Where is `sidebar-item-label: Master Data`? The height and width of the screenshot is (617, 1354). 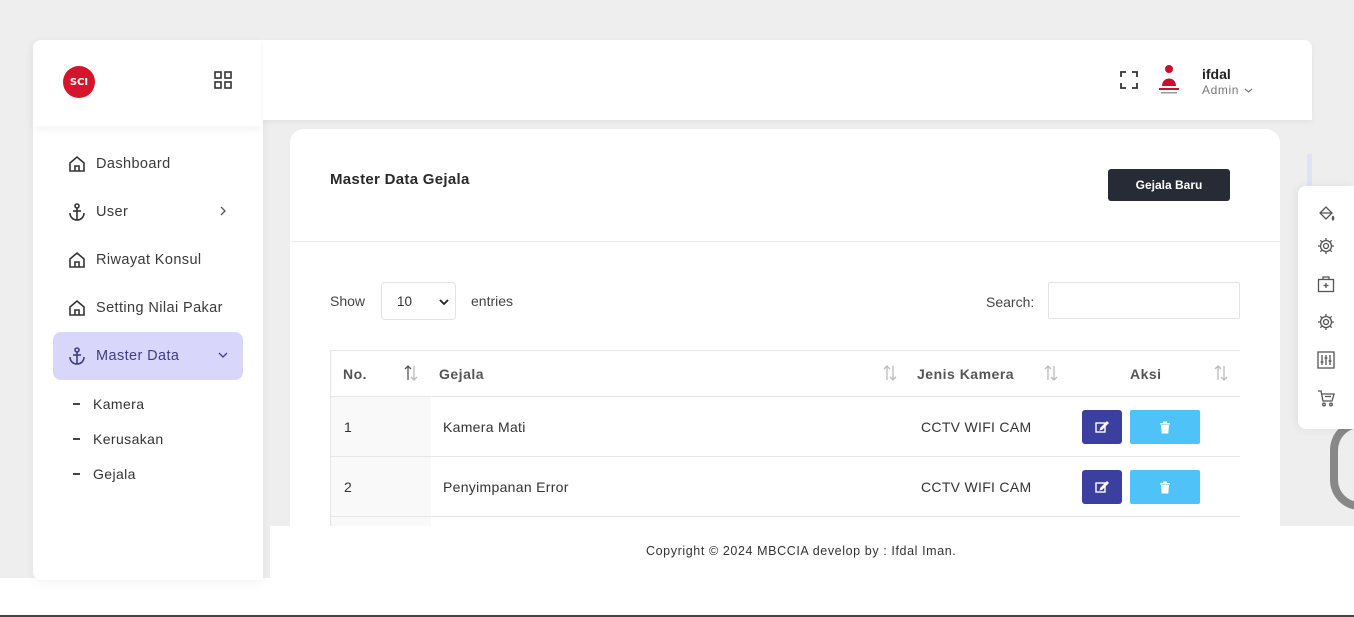 sidebar-item-label: Master Data is located at coordinates (138, 356).